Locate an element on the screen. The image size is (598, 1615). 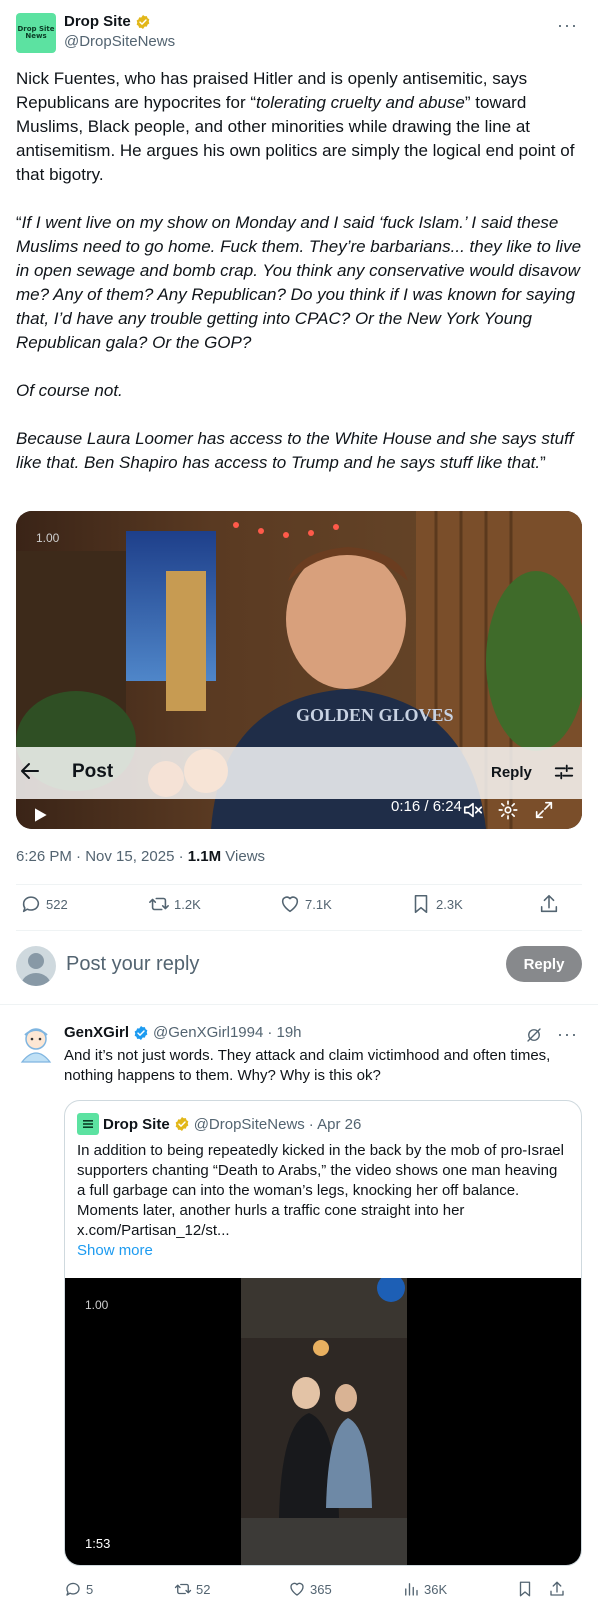
quote-author-name: Drop Site is located at coordinates (136, 1124).